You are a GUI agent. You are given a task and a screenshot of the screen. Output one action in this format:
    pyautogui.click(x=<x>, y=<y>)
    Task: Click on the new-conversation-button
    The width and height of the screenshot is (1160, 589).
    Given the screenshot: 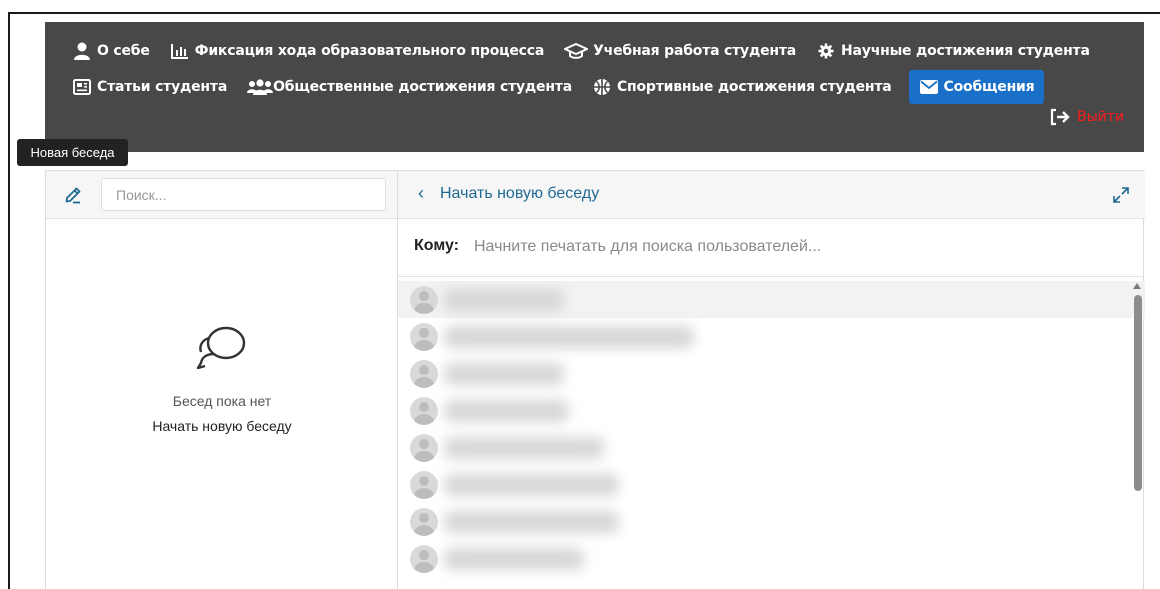 What is the action you would take?
    pyautogui.click(x=73, y=195)
    